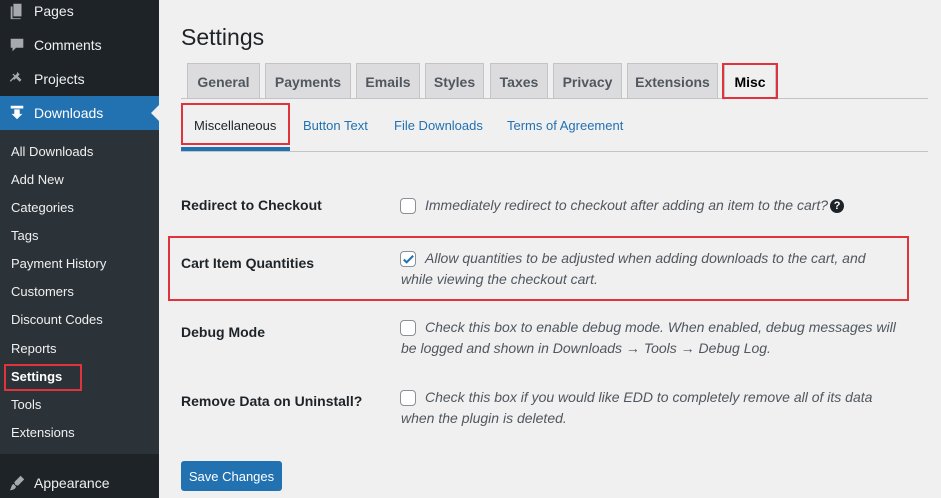  Describe the element at coordinates (750, 81) in the screenshot. I see `misc-tab-highlight-box` at that location.